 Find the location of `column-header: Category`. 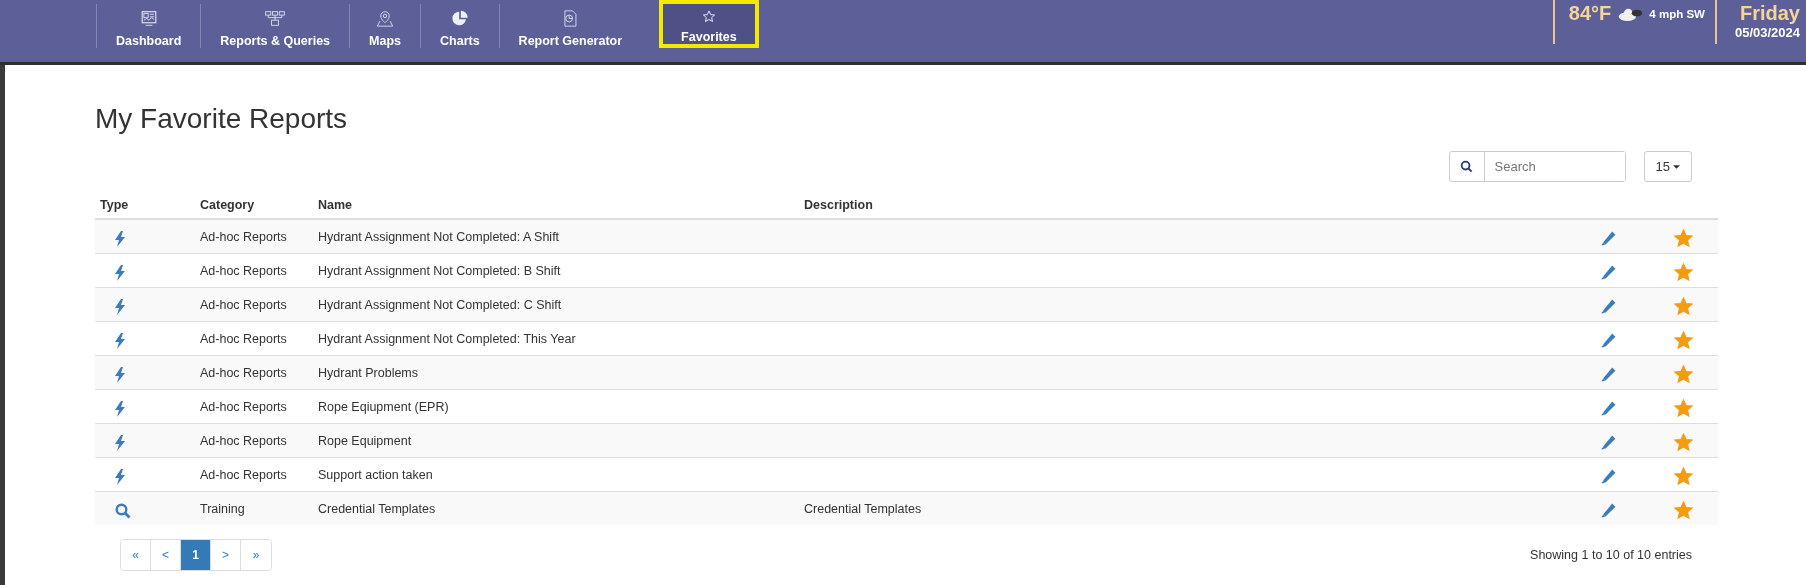

column-header: Category is located at coordinates (227, 205).